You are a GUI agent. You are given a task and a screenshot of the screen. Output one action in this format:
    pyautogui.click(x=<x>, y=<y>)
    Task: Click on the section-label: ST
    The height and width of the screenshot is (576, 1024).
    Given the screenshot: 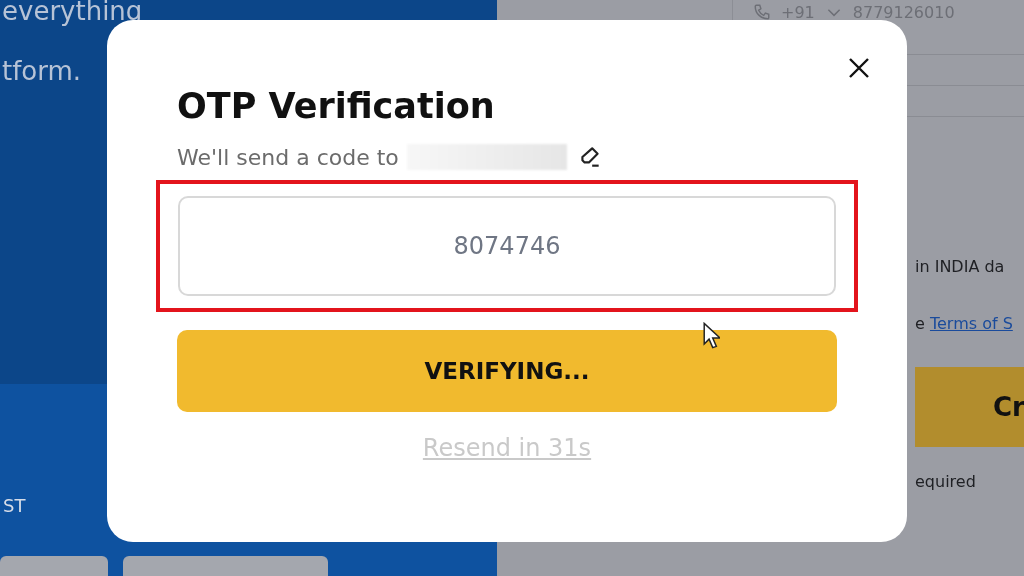 What is the action you would take?
    pyautogui.click(x=14, y=505)
    